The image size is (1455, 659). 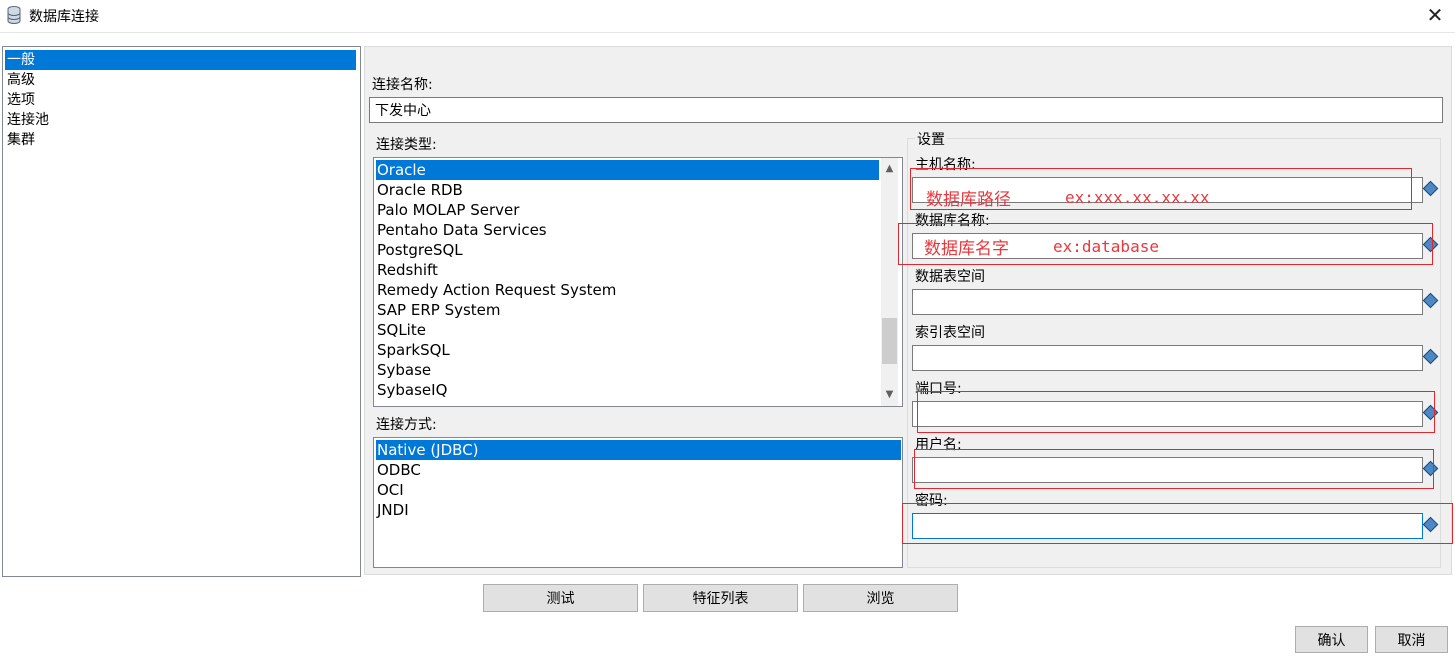 What do you see at coordinates (720, 598) in the screenshot?
I see `feature-list-button: 特征列表` at bounding box center [720, 598].